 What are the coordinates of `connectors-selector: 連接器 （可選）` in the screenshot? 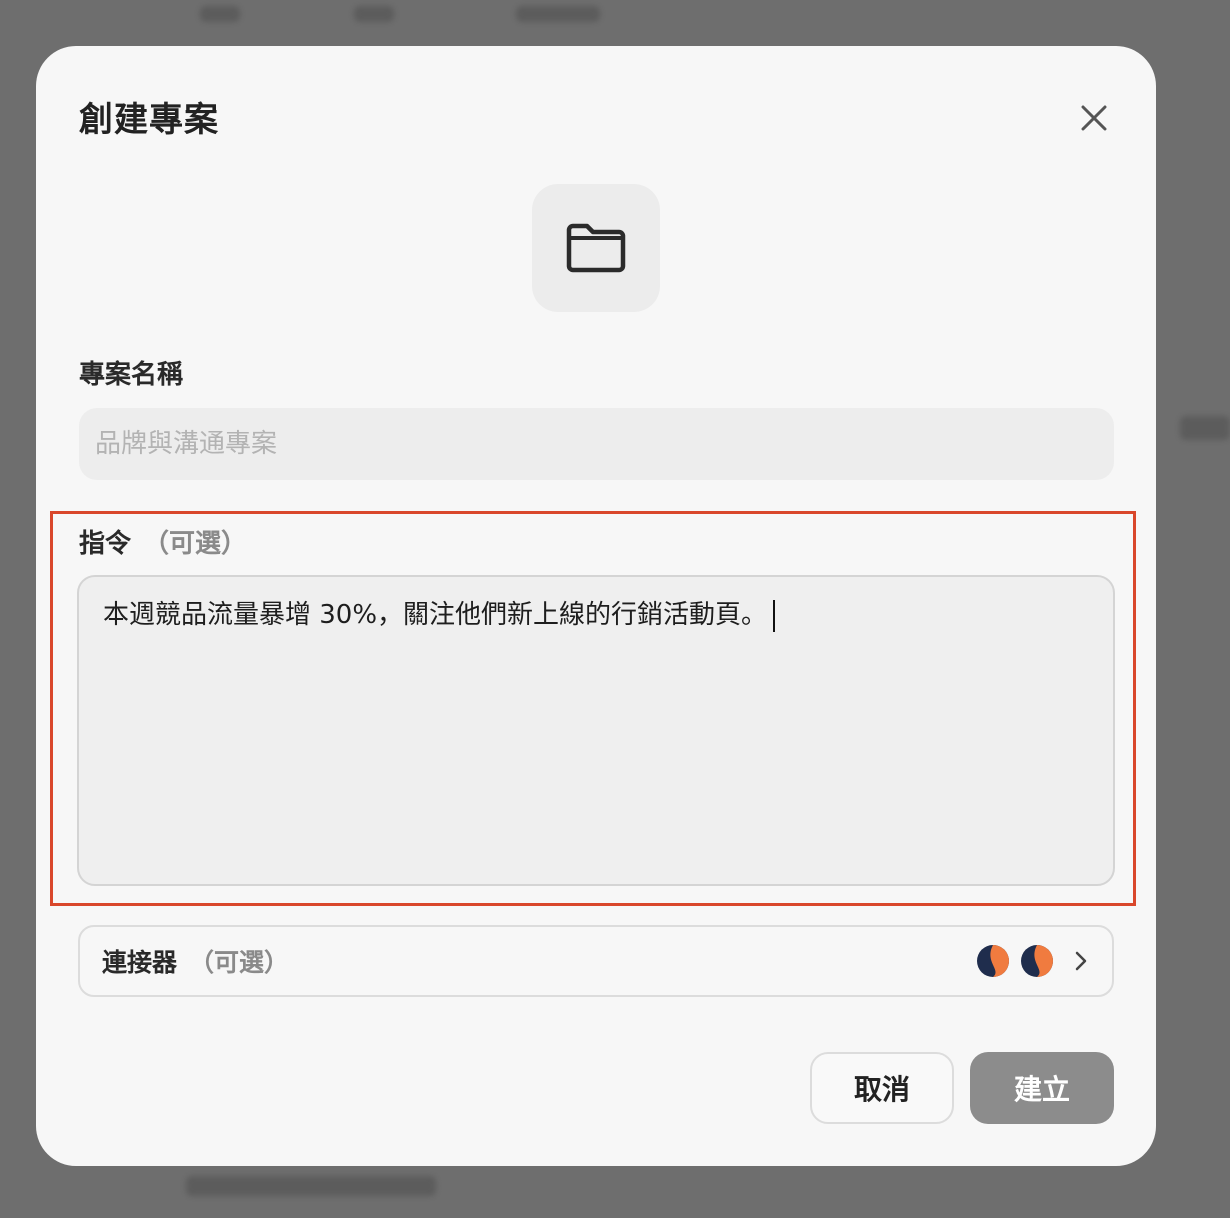 It's located at (596, 961).